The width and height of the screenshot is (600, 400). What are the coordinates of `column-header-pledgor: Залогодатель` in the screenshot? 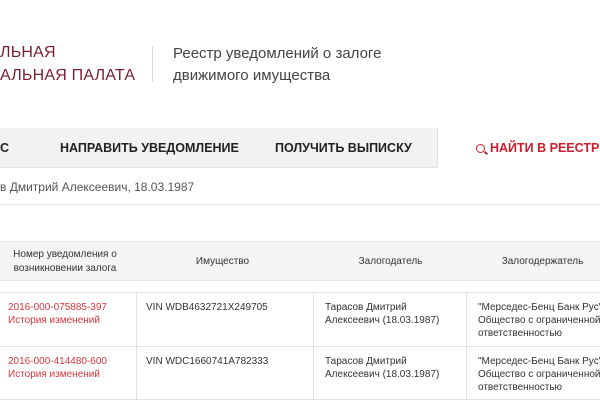 It's located at (390, 261).